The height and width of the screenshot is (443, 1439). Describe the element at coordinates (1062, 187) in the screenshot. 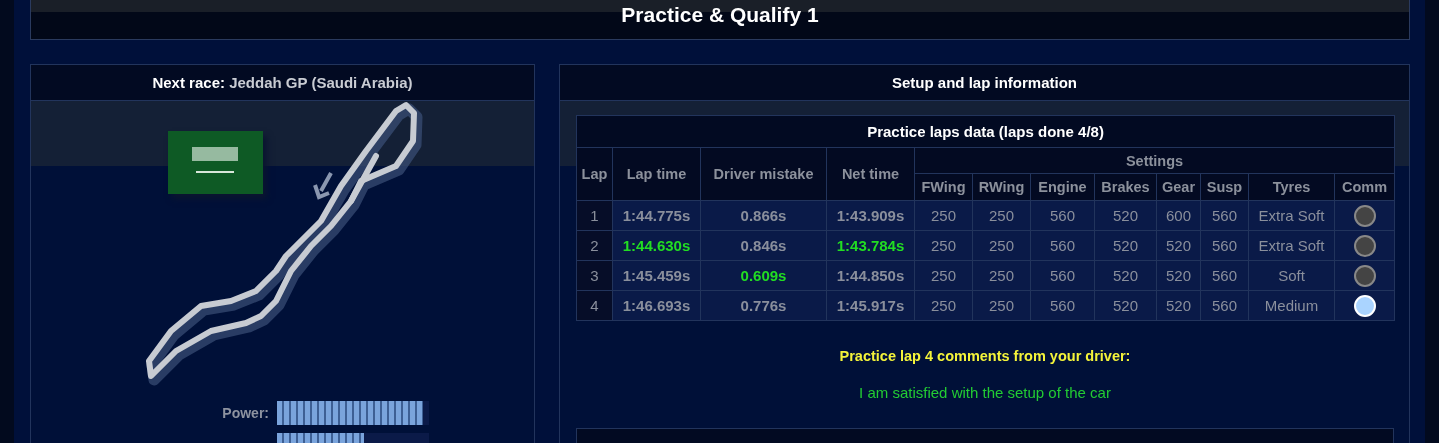

I see `column-header: Engine` at that location.